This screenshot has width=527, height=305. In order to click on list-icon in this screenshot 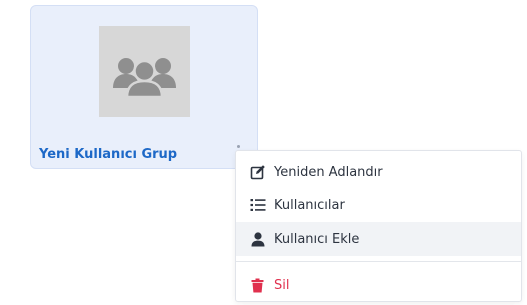, I will do `click(257, 205)`.